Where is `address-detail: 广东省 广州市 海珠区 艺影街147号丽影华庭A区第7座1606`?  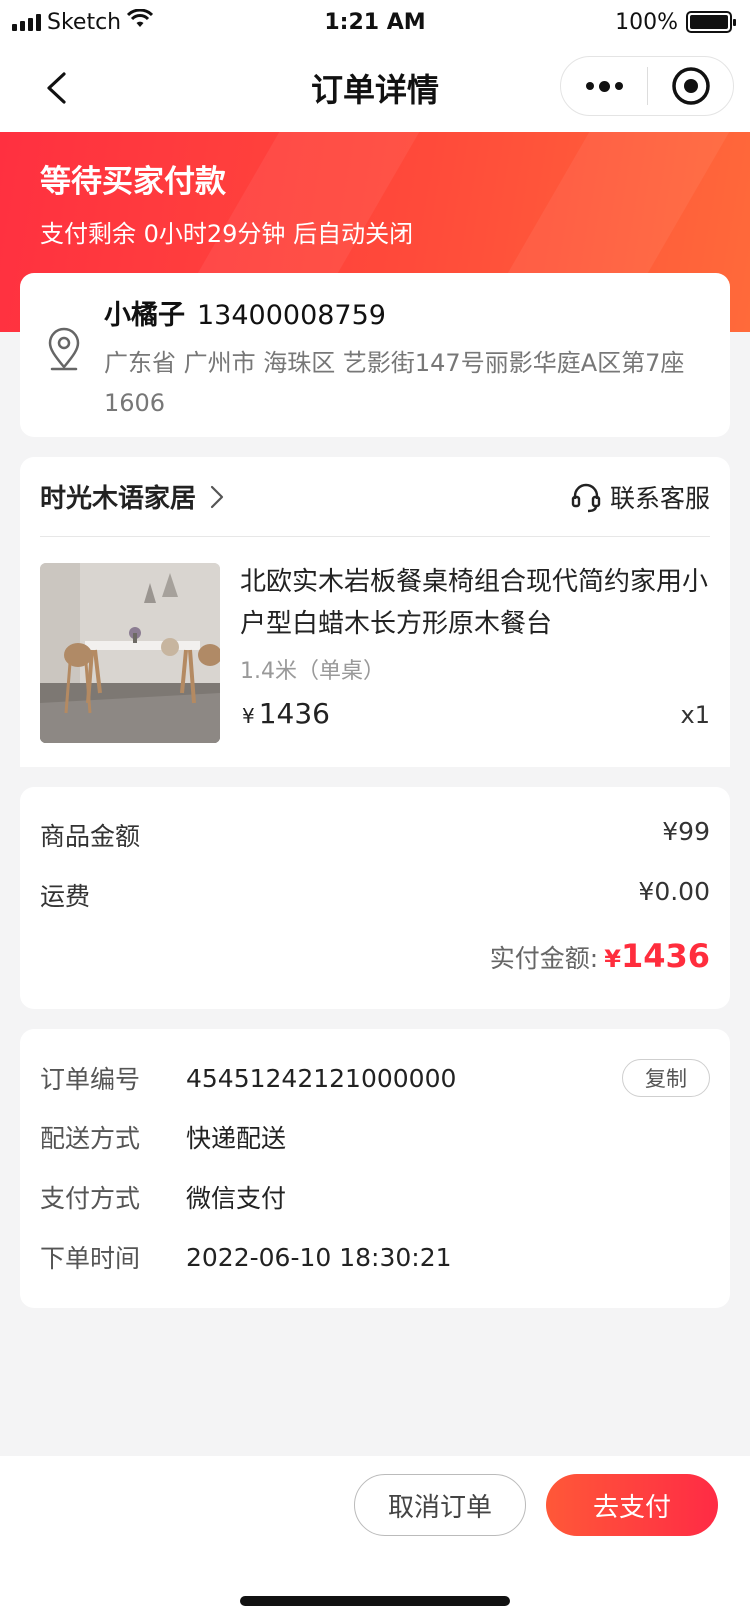
address-detail: 广东省 广州市 海珠区 艺影街147号丽影华庭A区第7座1606 is located at coordinates (394, 383).